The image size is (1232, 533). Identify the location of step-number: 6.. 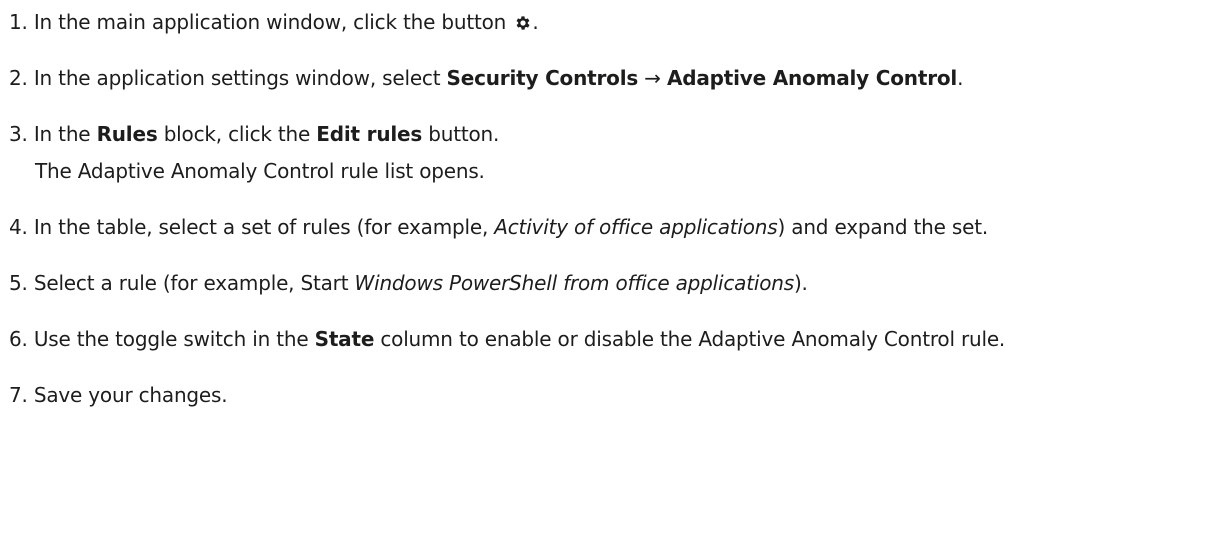
(18, 339).